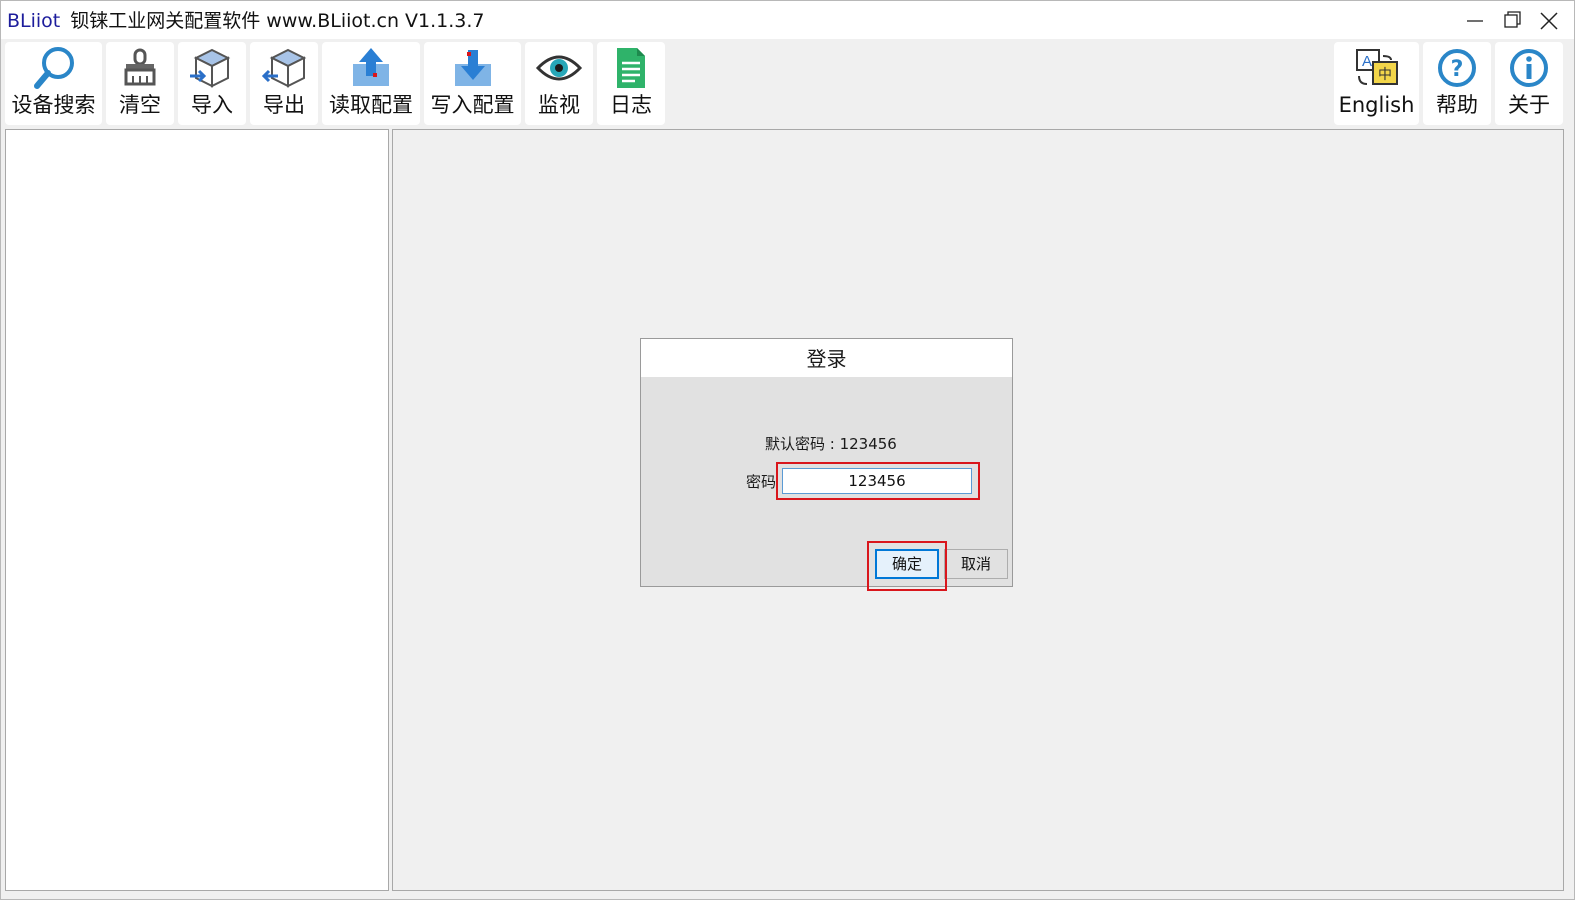 The width and height of the screenshot is (1575, 900). I want to click on password-highlight-box, so click(878, 481).